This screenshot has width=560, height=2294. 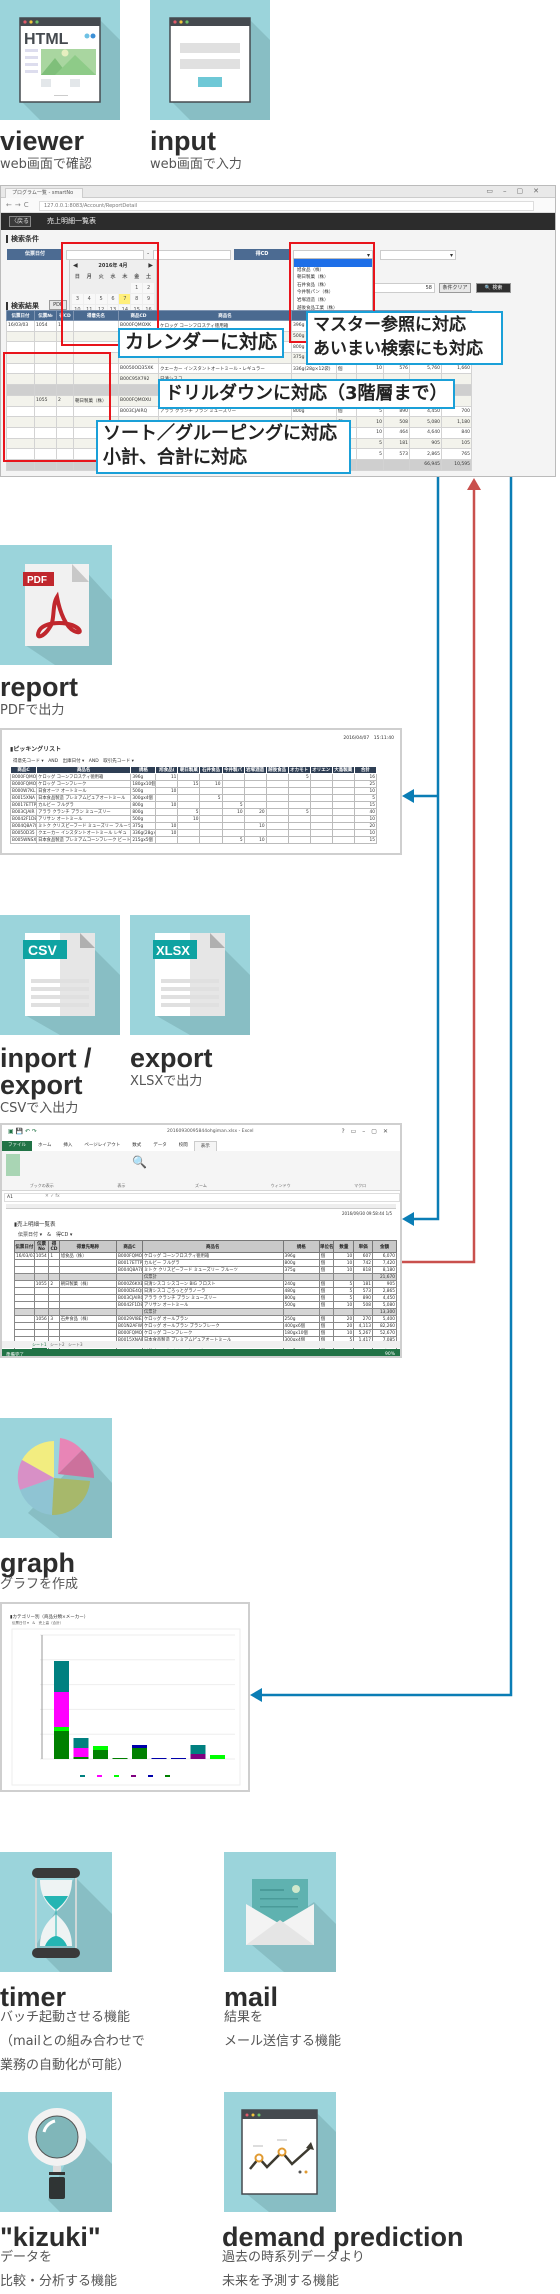 I want to click on table-cell: 336g(28g×1, so click(x=143, y=833).